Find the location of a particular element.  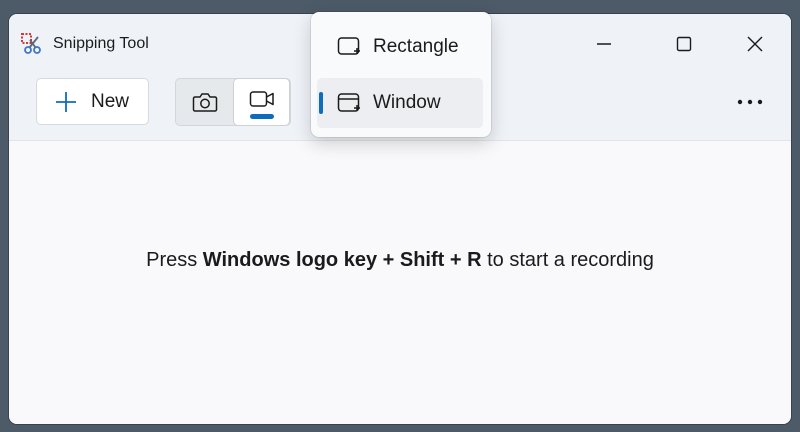

window-snip-icon is located at coordinates (348, 102).